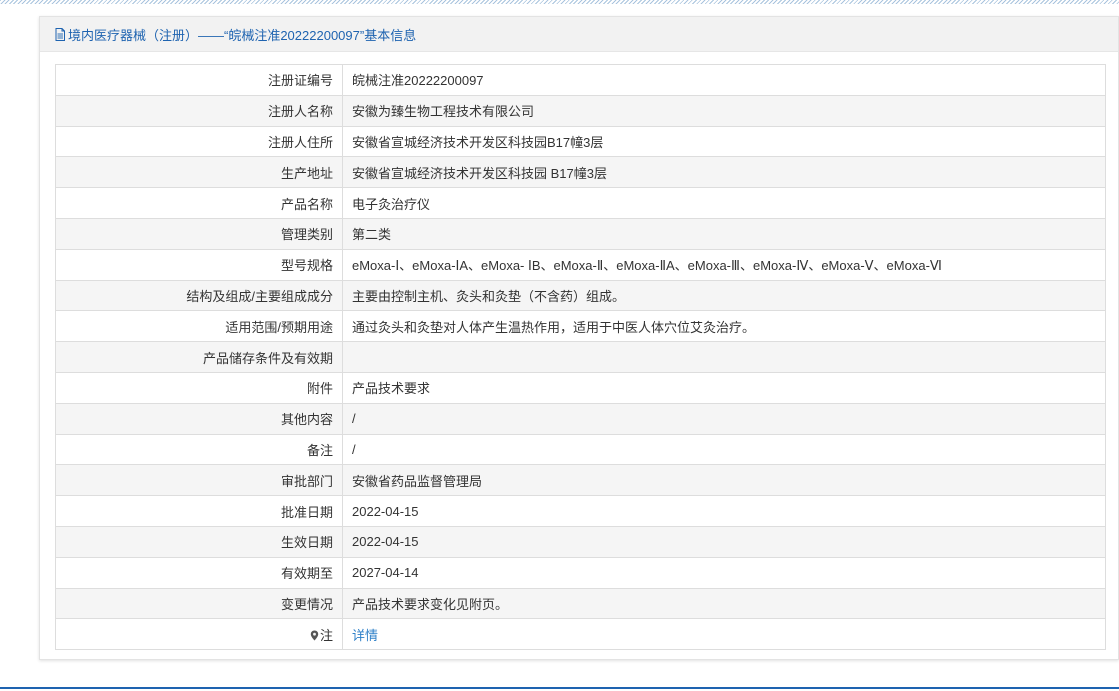  I want to click on field-label: 生效日期, so click(199, 541).